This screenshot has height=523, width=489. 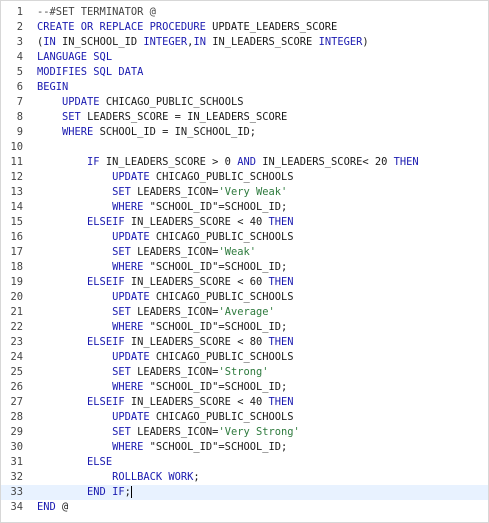 I want to click on code-line: 8 SET LEADERS_SCORE = IN_LEADERS_SCORE, so click(x=244, y=117).